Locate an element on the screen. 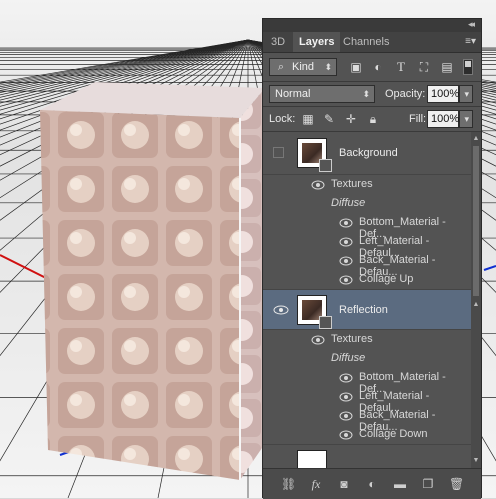  lock-move-icon: ✛ is located at coordinates (351, 119).